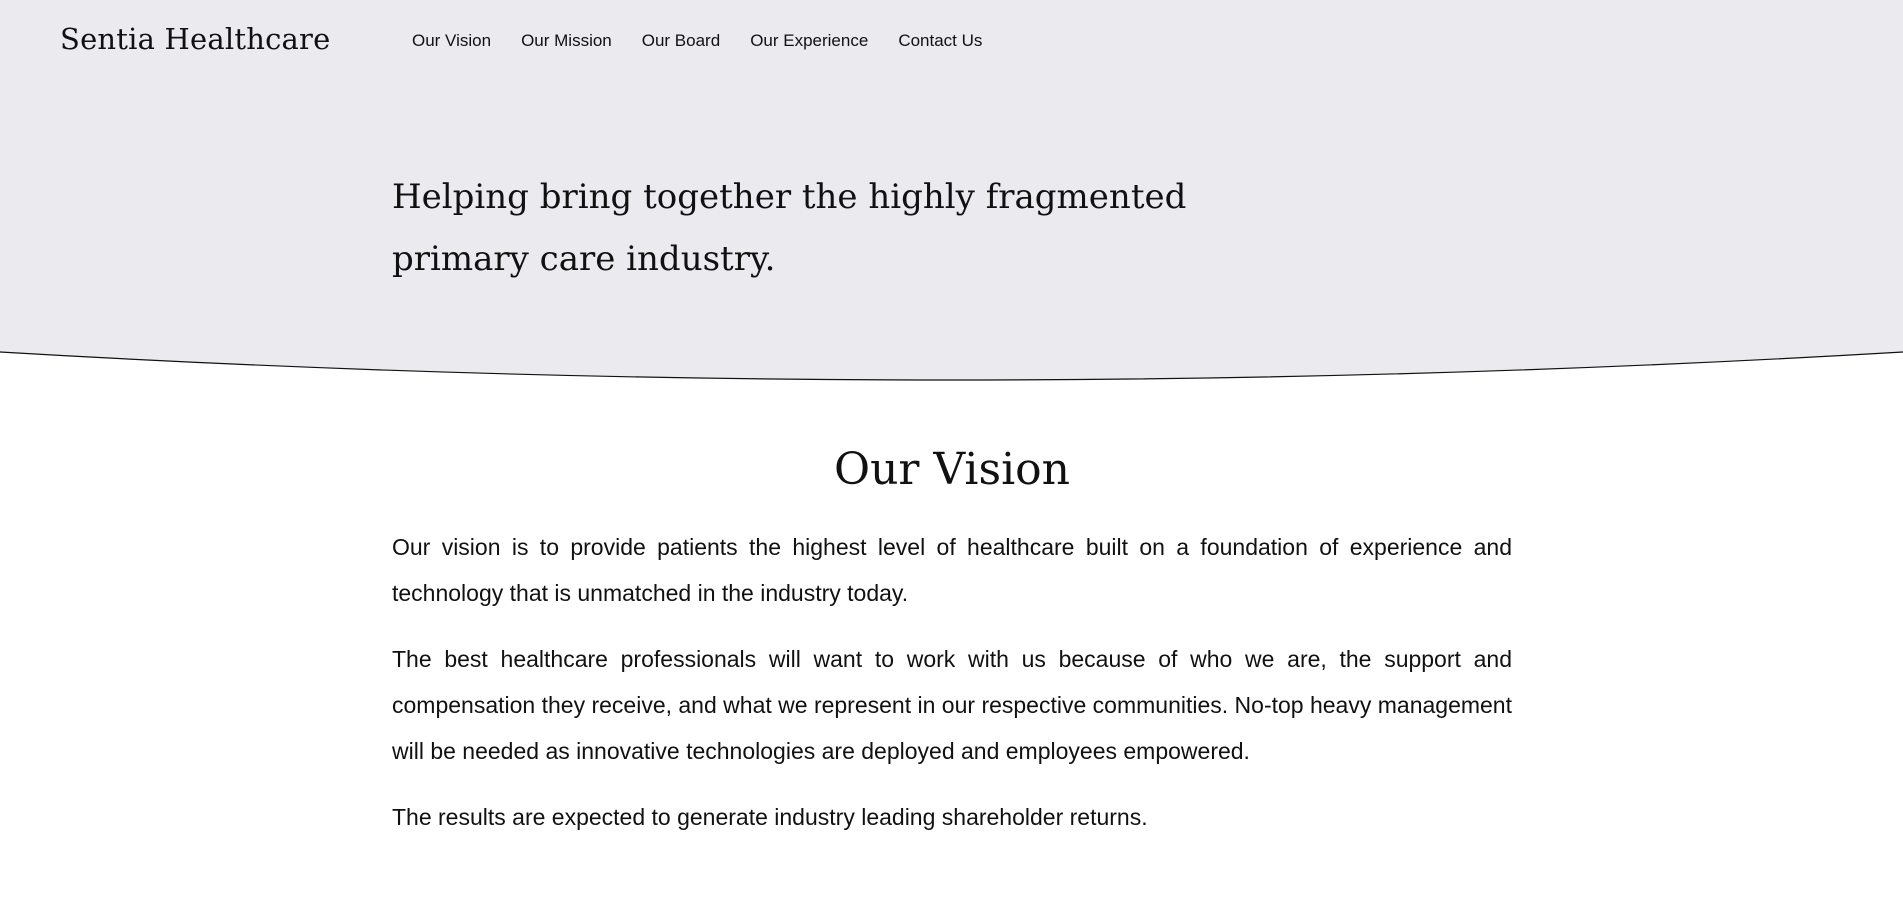 Image resolution: width=1903 pixels, height=910 pixels. Describe the element at coordinates (195, 39) in the screenshot. I see `brand-logo-text: Sentia Healthcare` at that location.